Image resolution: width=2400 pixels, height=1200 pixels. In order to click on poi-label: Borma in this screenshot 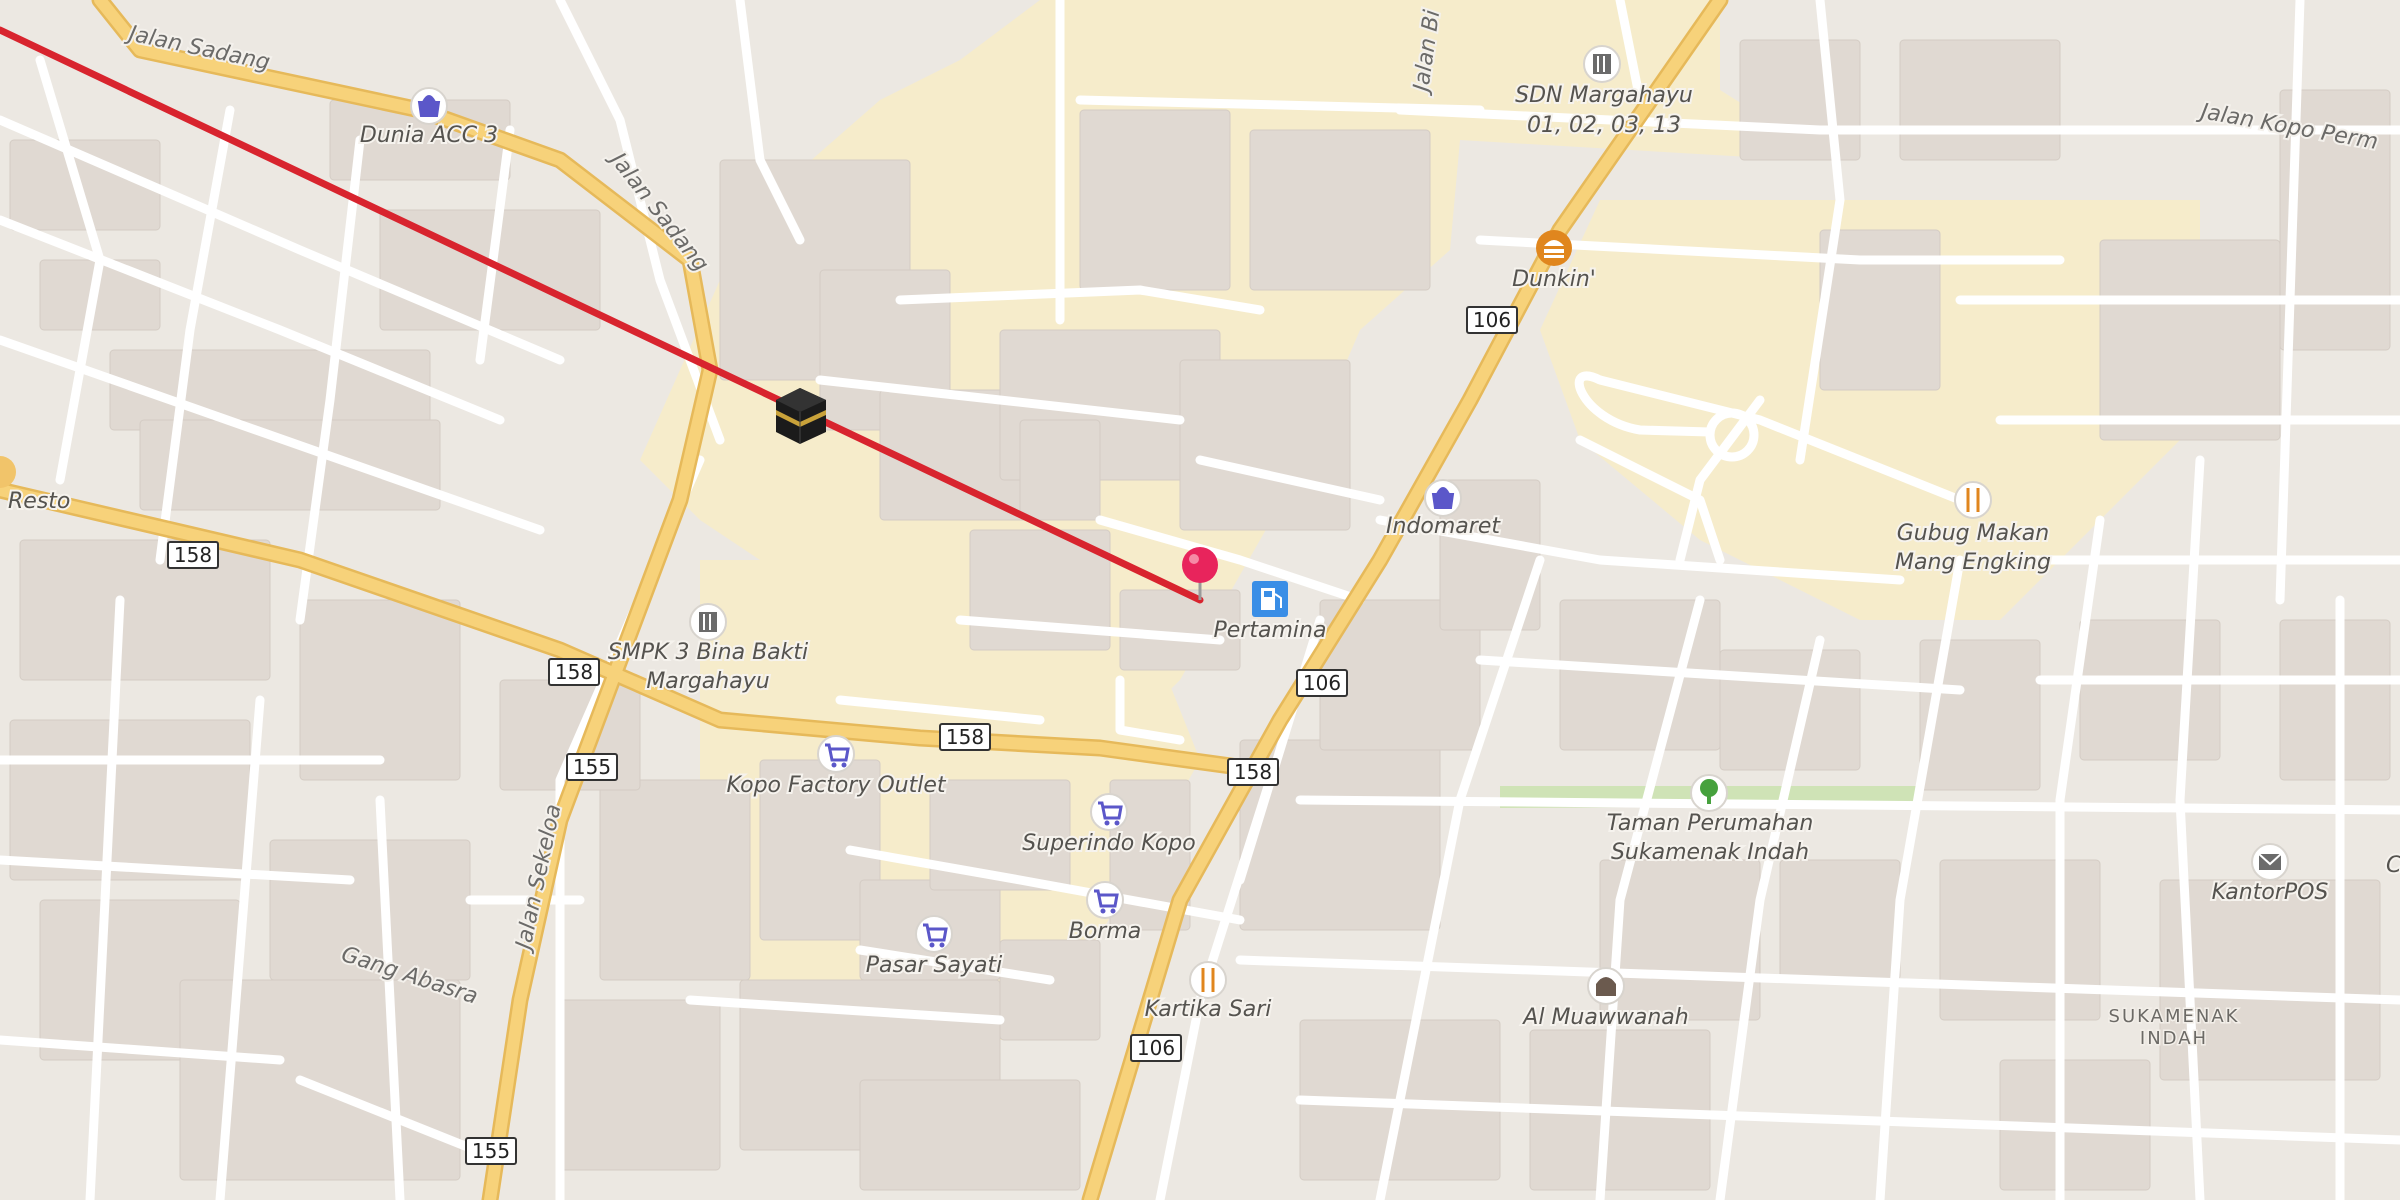, I will do `click(1105, 931)`.